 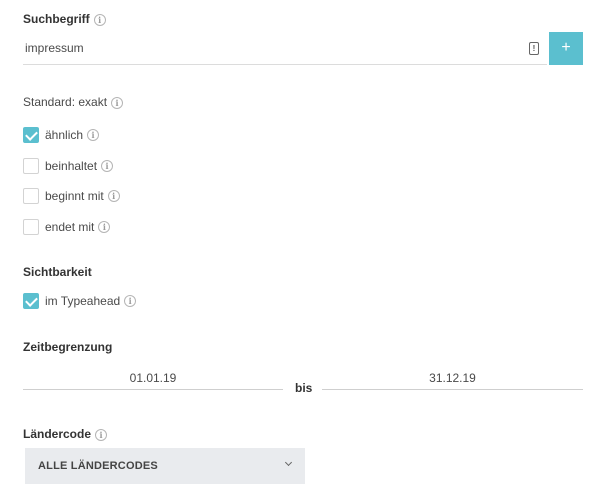 I want to click on search-heading-label: Suchbegriff, so click(x=56, y=19).